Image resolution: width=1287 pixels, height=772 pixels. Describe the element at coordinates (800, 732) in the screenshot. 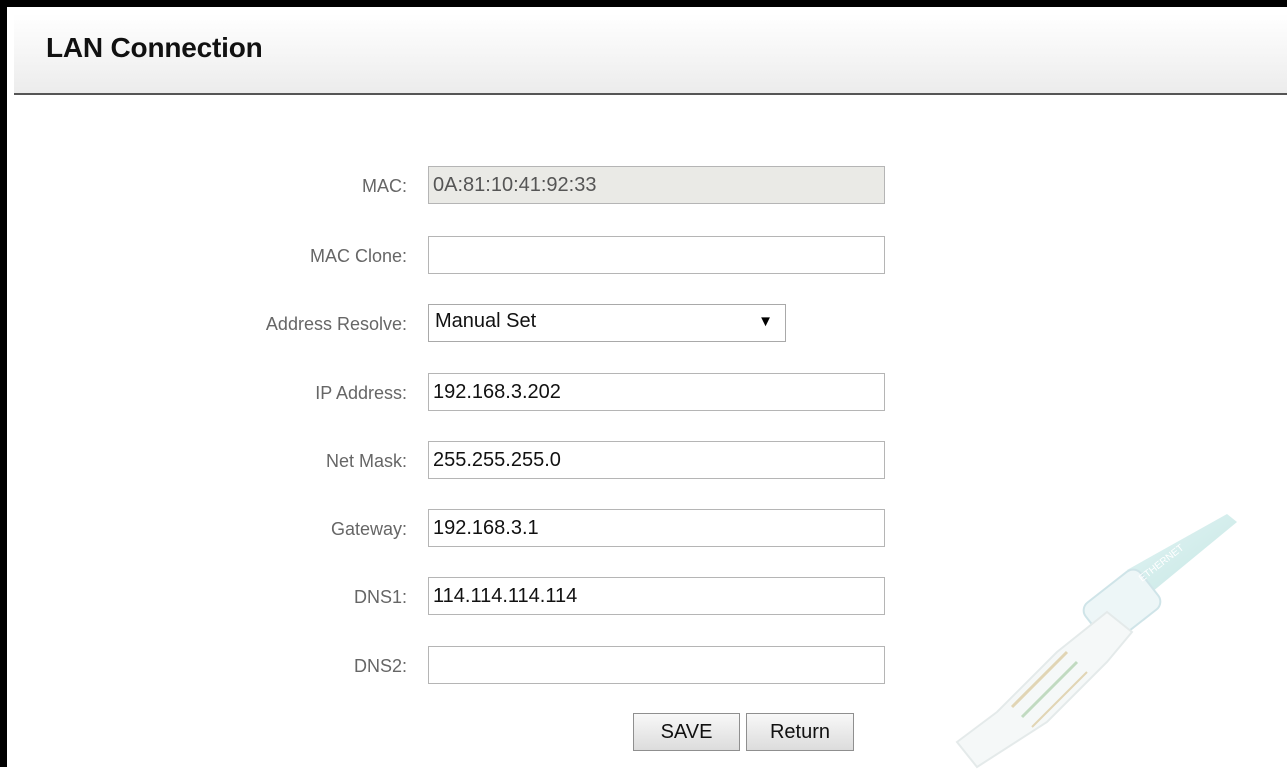

I see `return-button: Return` at that location.